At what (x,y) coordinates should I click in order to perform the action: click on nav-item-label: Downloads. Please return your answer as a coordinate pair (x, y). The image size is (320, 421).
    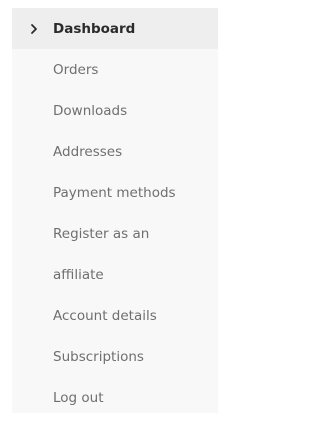
    Looking at the image, I should click on (90, 110).